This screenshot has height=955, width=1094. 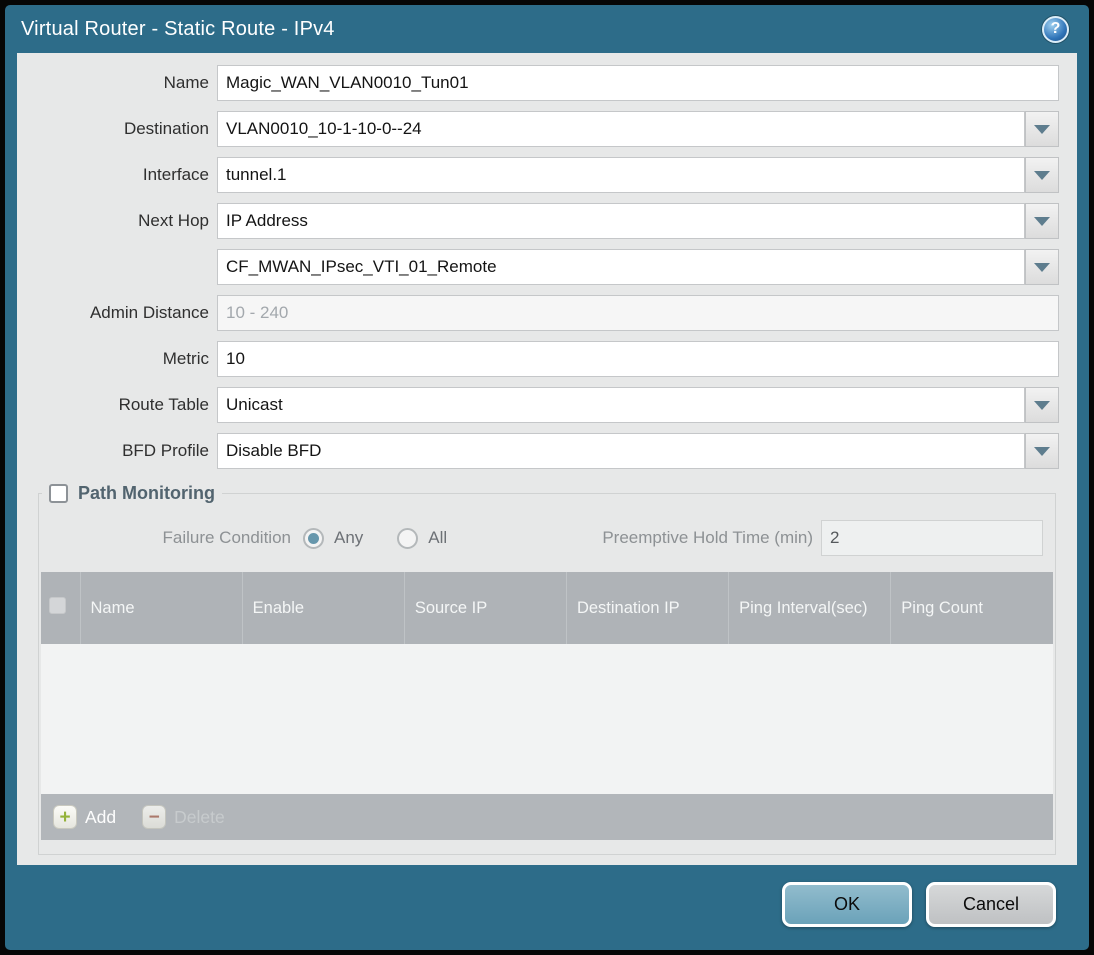 I want to click on ok-button: OK, so click(x=847, y=904).